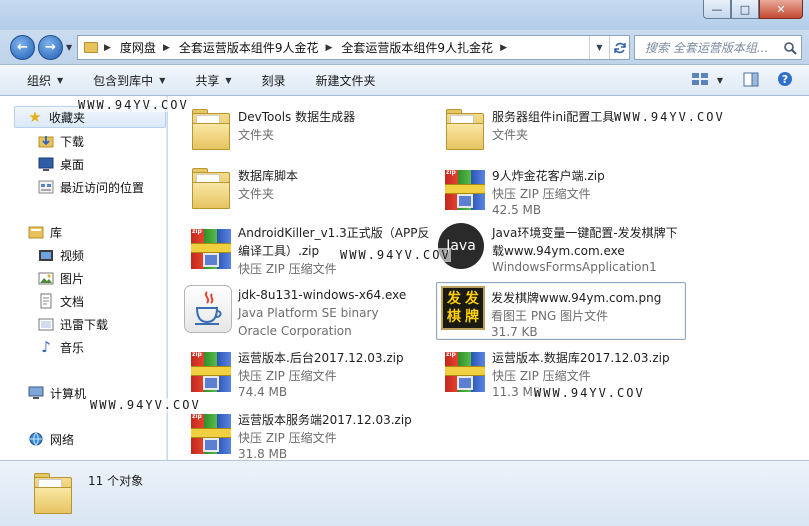 This screenshot has width=809, height=526. What do you see at coordinates (717, 9) in the screenshot?
I see `minimize-button: —` at bounding box center [717, 9].